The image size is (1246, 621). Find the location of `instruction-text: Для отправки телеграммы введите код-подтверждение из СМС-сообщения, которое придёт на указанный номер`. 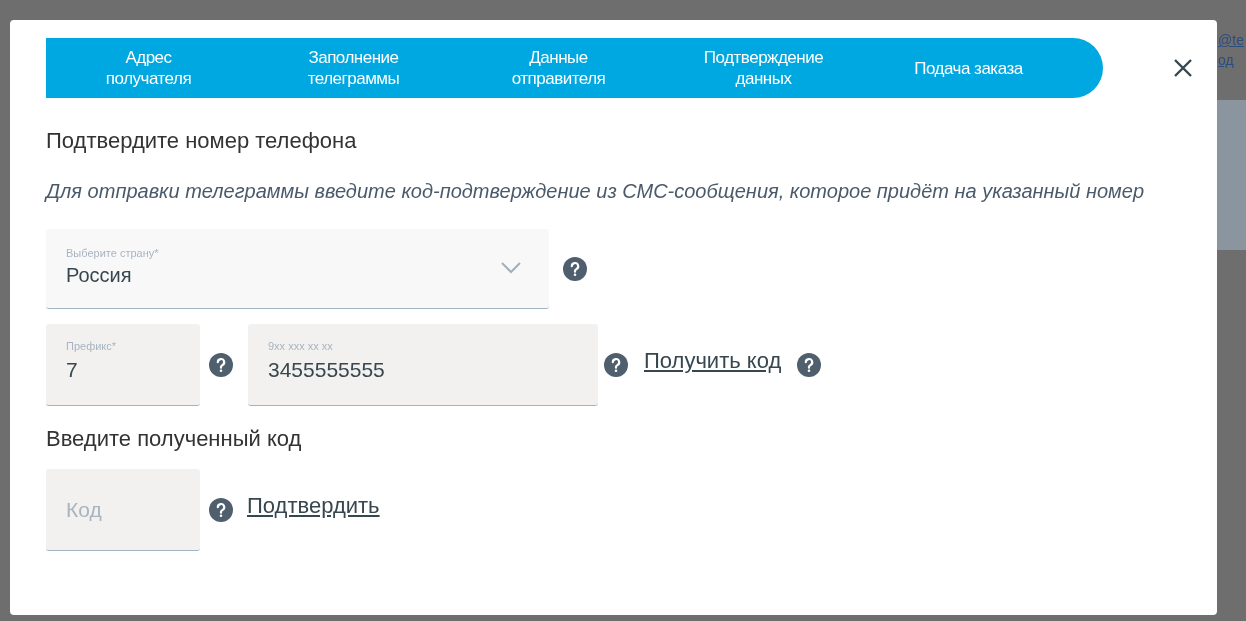

instruction-text: Для отправки телеграммы введите код-подтверждение из СМС-сообщения, которое придёт на указанный номер is located at coordinates (595, 191).